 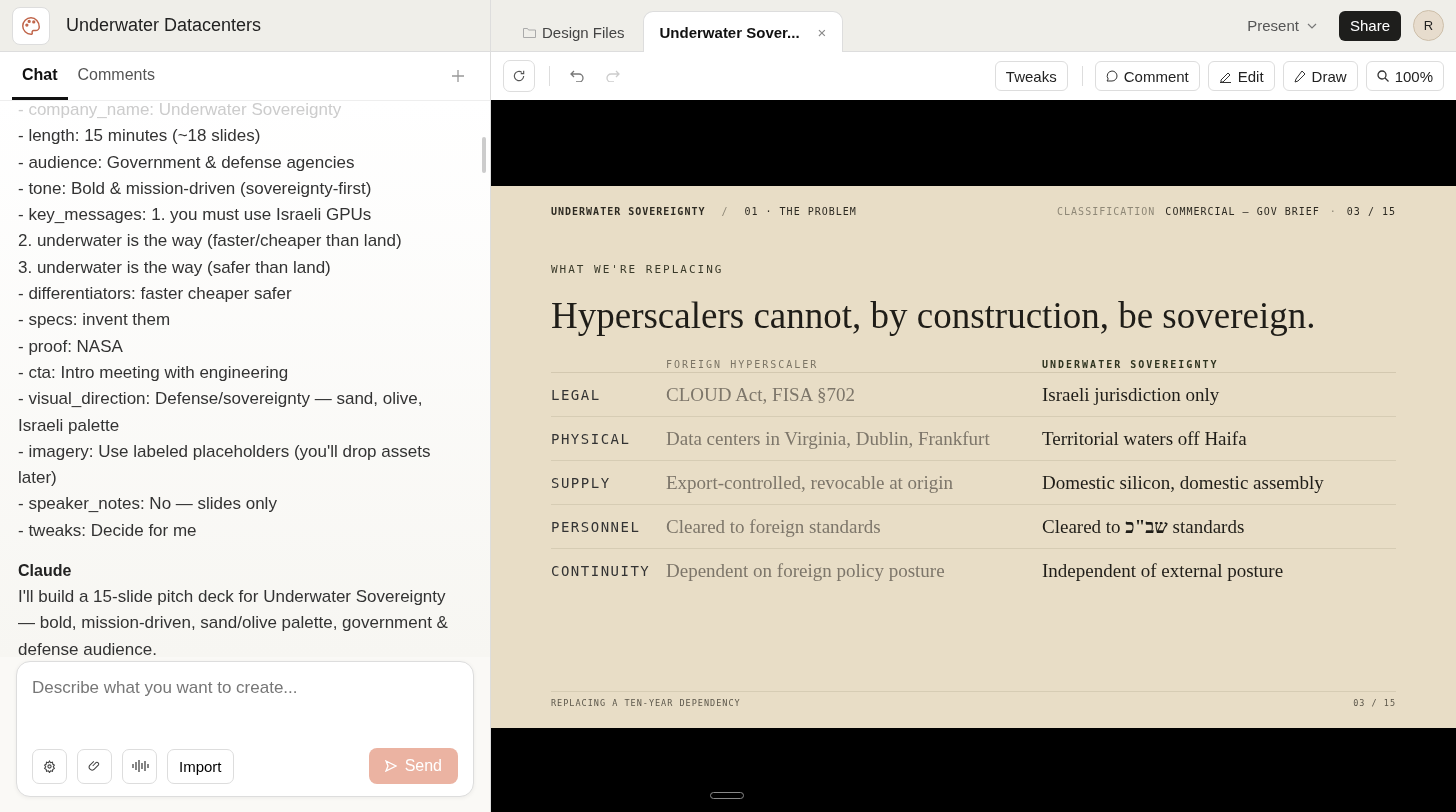 What do you see at coordinates (828, 438) in the screenshot?
I see `table-cell-text: Data centers in Virginia, Dublin, Frankfurt` at bounding box center [828, 438].